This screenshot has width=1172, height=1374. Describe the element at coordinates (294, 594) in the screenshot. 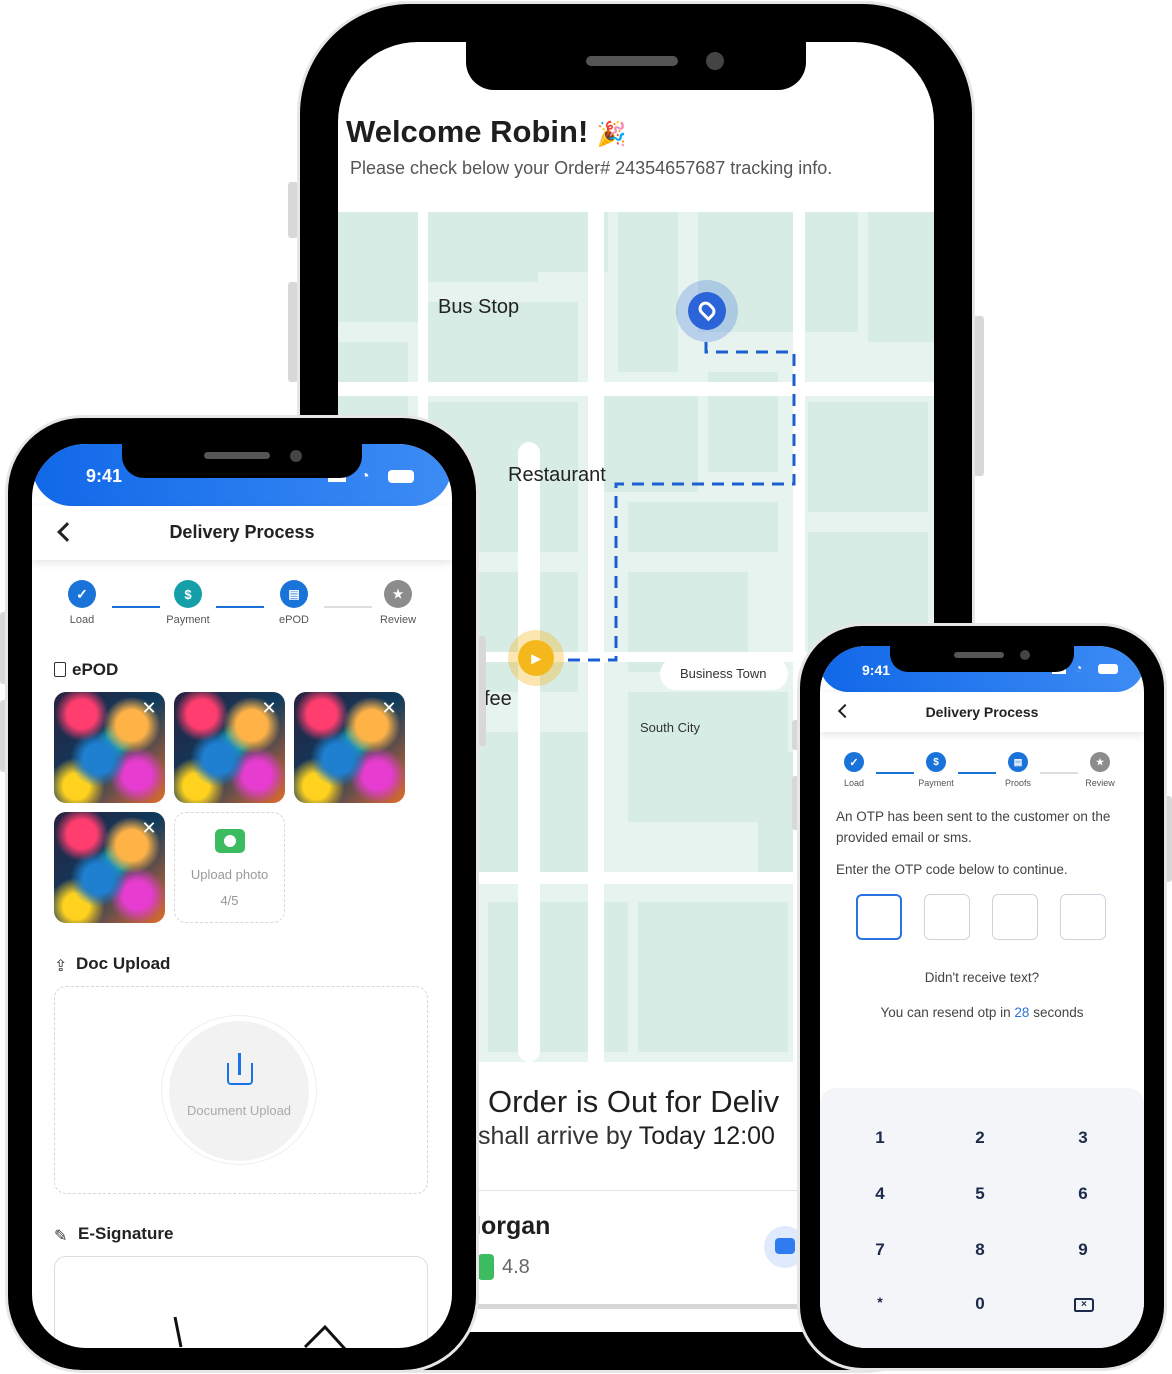

I see `step-epod-icon: ▤` at that location.